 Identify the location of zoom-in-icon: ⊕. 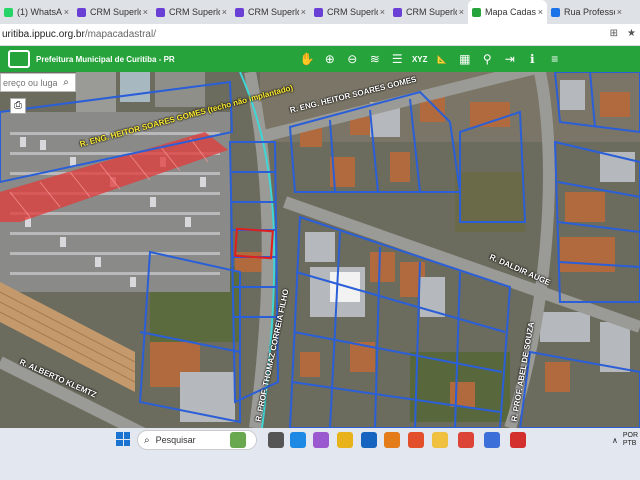
(330, 59).